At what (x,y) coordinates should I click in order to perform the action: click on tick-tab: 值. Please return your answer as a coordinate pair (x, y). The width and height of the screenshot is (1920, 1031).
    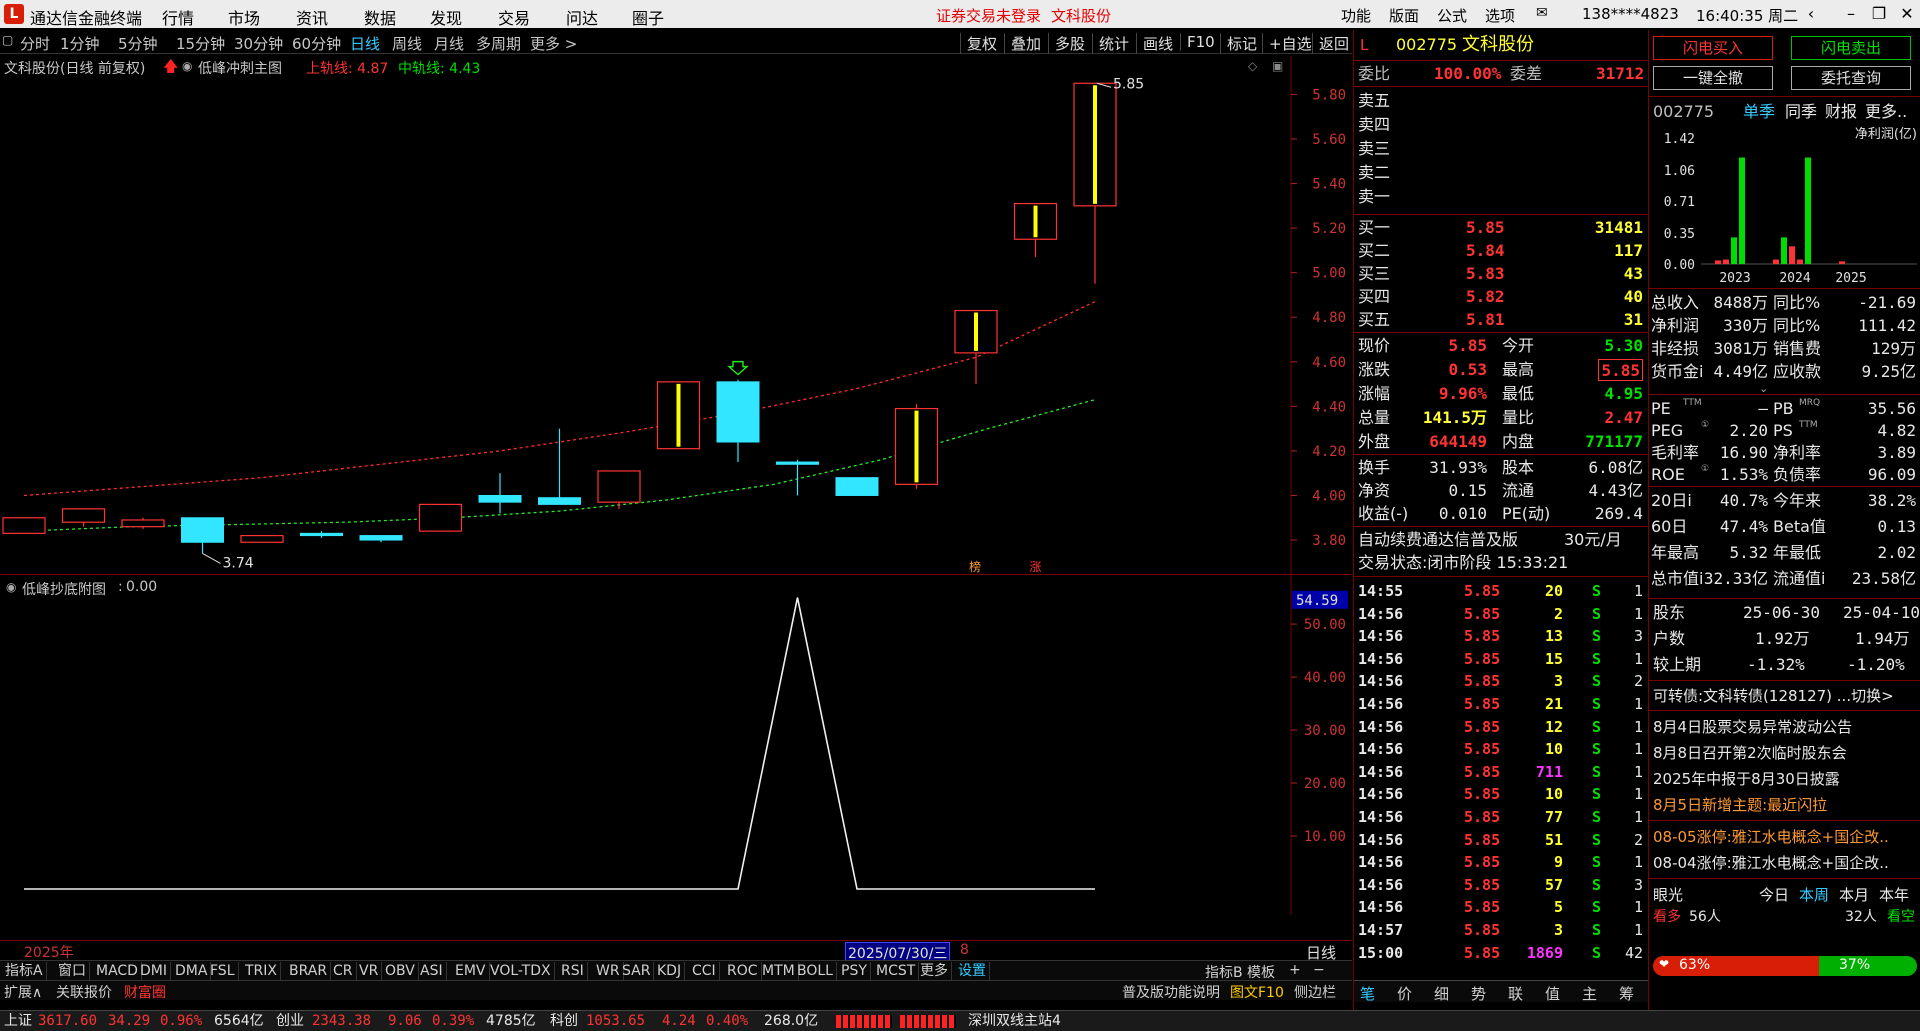
    Looking at the image, I should click on (1552, 993).